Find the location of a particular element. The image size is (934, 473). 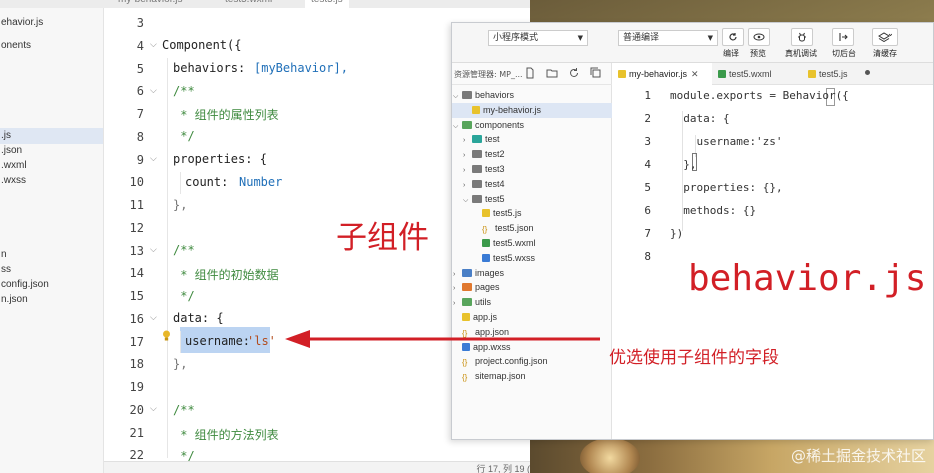

line-number: 18 is located at coordinates (136, 364).